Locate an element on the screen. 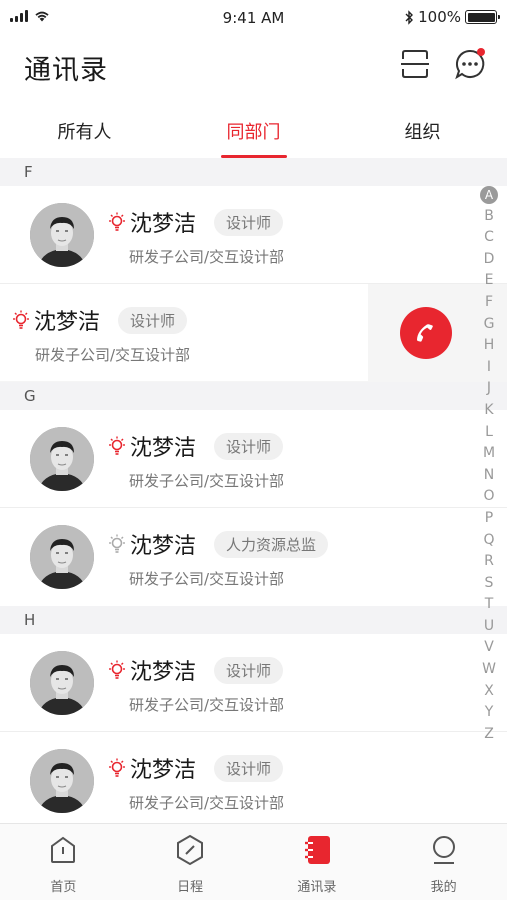 Image resolution: width=507 pixels, height=900 pixels. index-letter: N is located at coordinates (489, 476).